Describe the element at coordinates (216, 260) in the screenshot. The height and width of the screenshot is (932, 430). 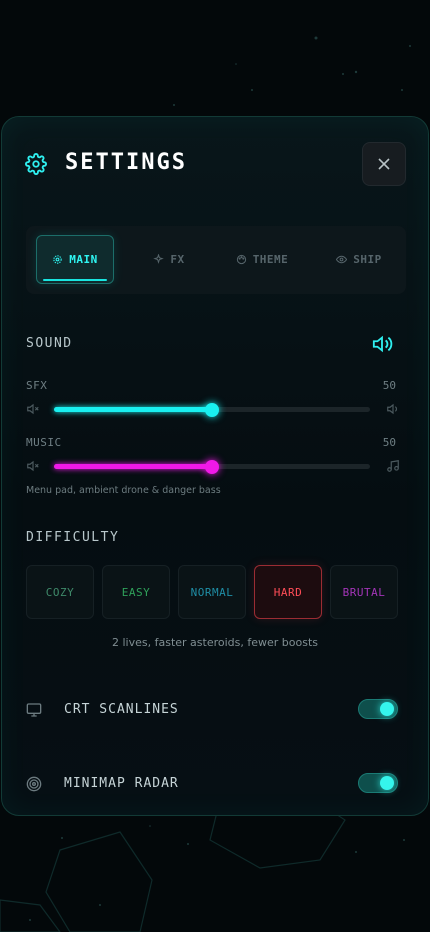
I see `settings-tabs: MAIN FX THEME SHIP` at that location.